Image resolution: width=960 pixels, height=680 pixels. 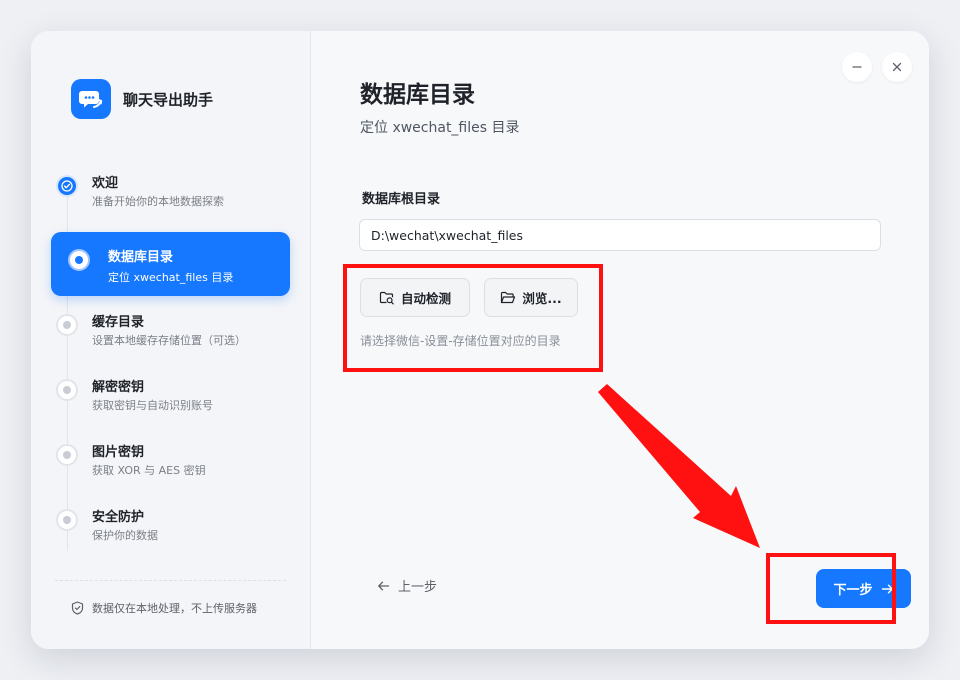 What do you see at coordinates (679, 466) in the screenshot?
I see `annotation-arrow` at bounding box center [679, 466].